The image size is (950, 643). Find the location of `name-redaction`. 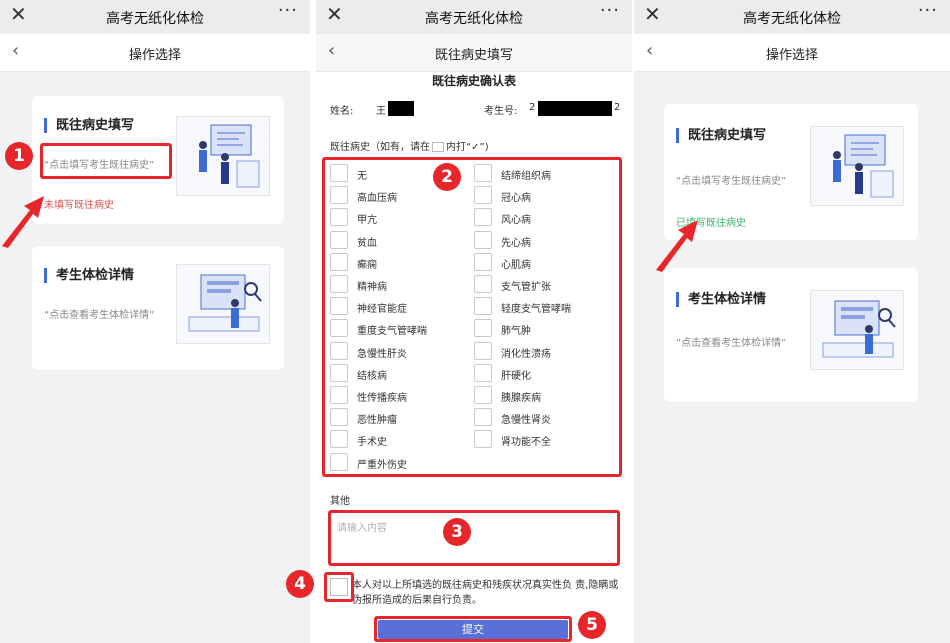

name-redaction is located at coordinates (401, 108).